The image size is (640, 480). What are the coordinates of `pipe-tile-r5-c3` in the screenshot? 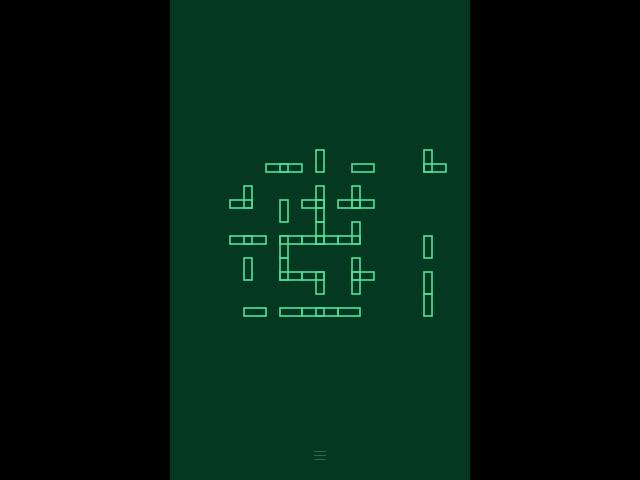 It's located at (356, 348).